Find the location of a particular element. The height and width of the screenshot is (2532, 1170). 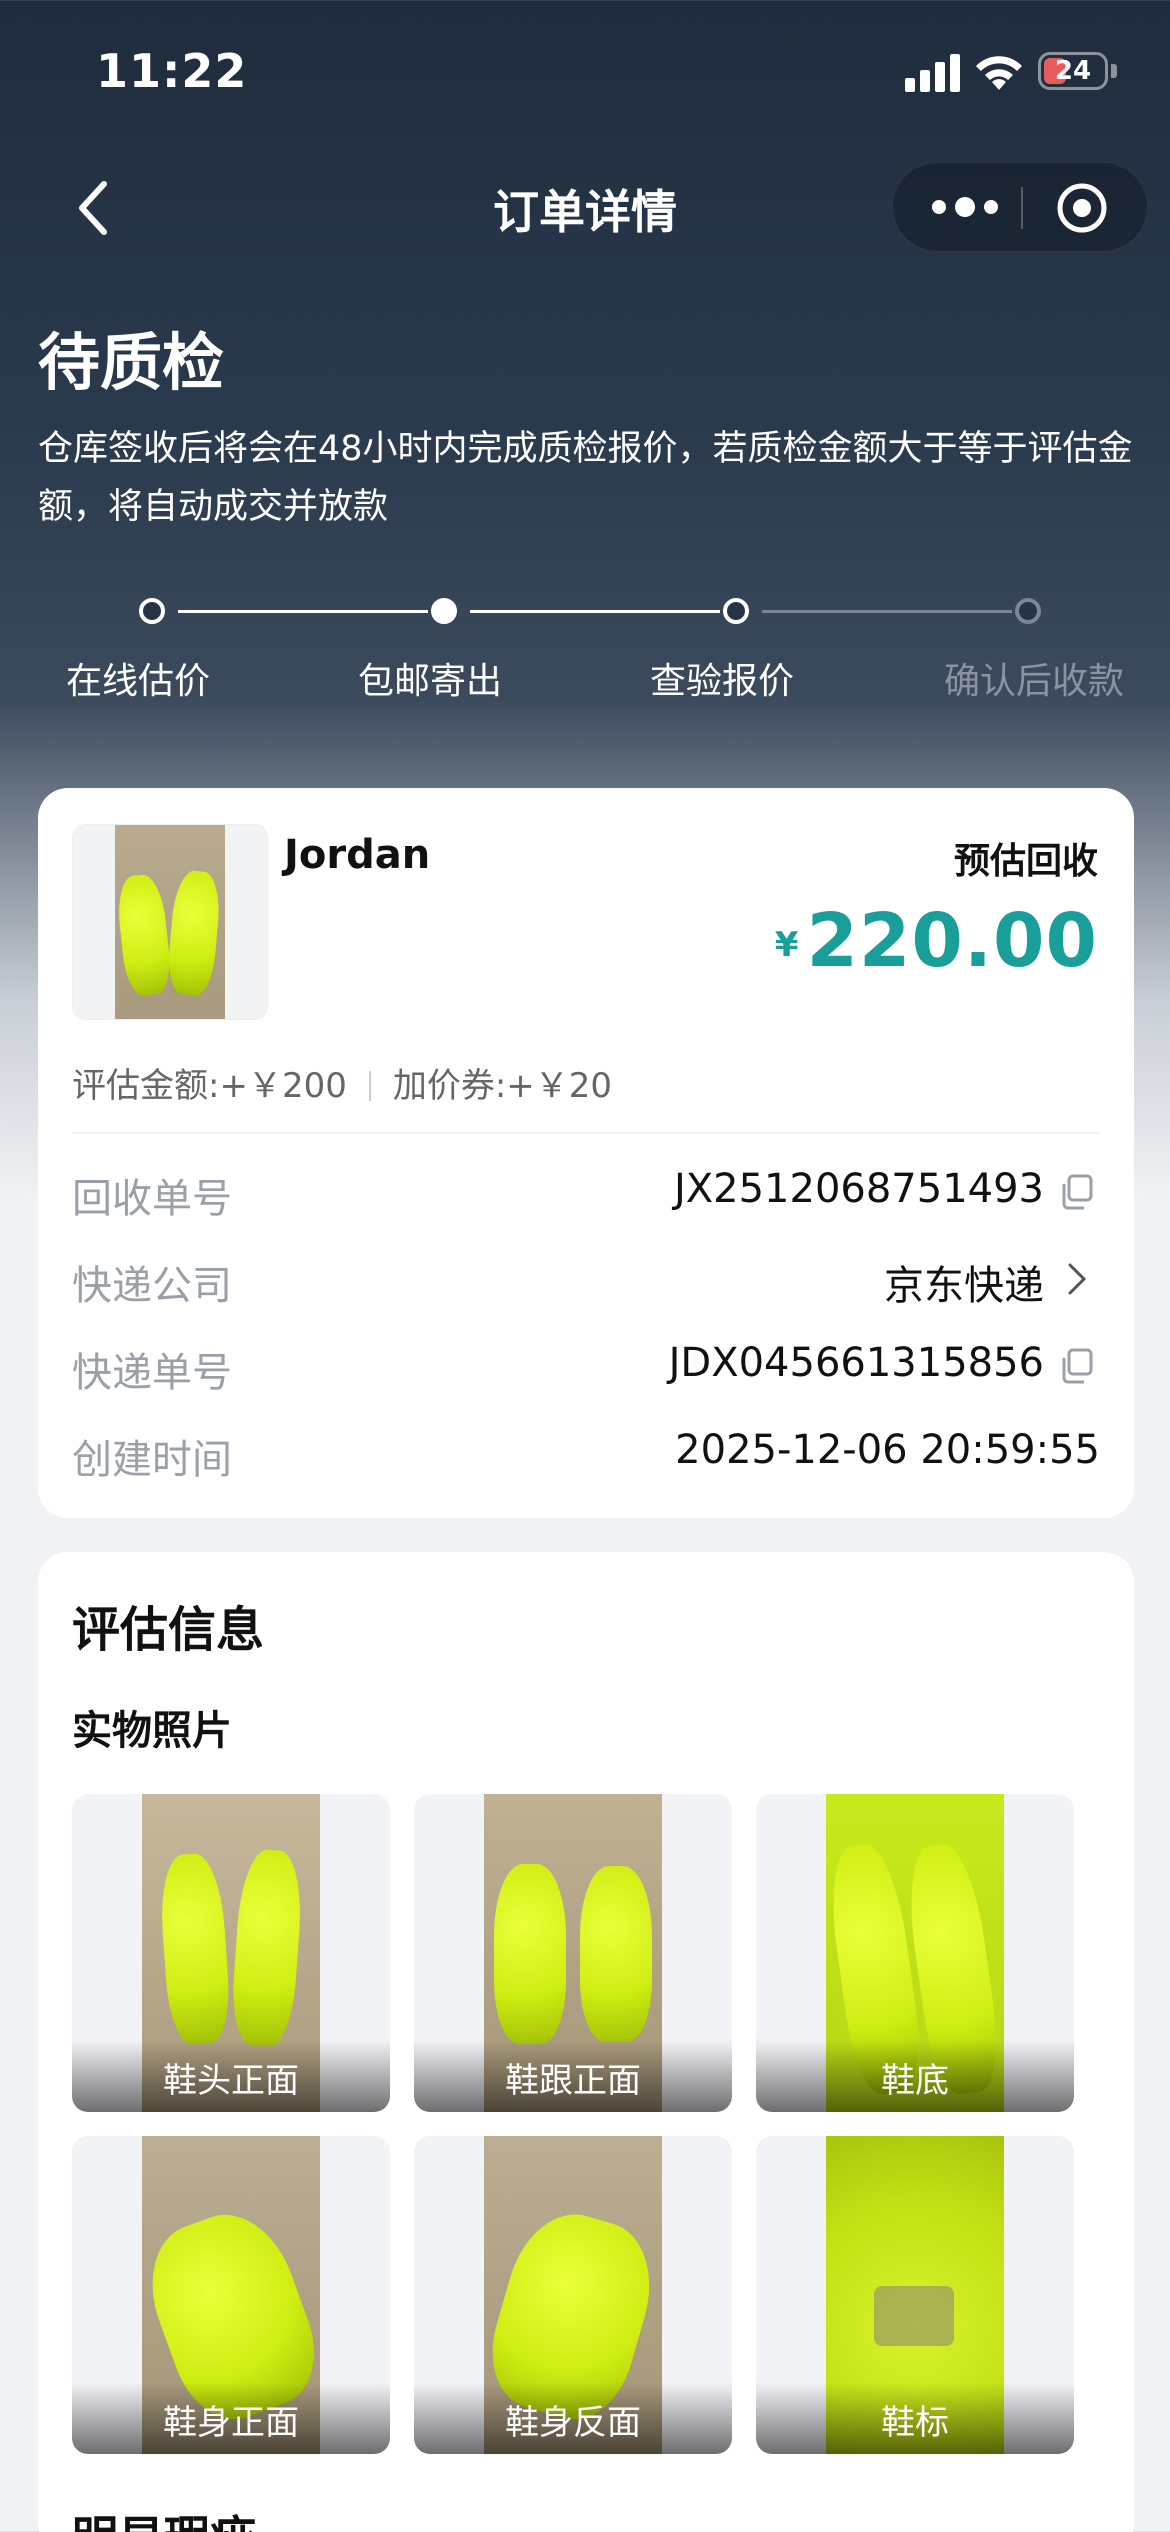

photo-caption: 鞋标 is located at coordinates (915, 2423).